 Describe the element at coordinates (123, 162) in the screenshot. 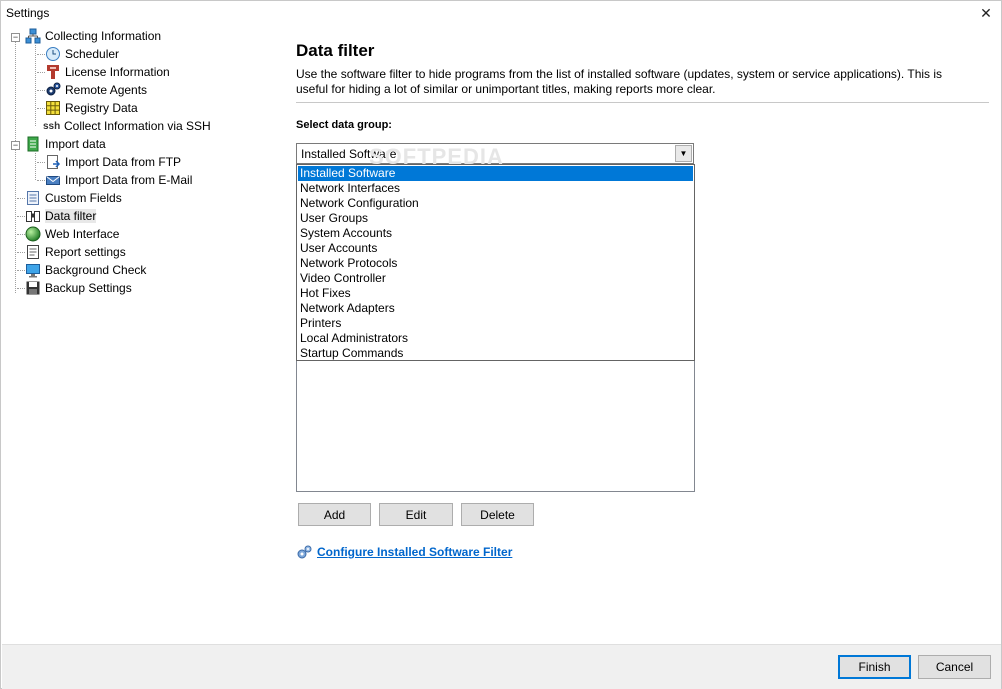

I see `tree-item-label: Import Data from FTP` at that location.